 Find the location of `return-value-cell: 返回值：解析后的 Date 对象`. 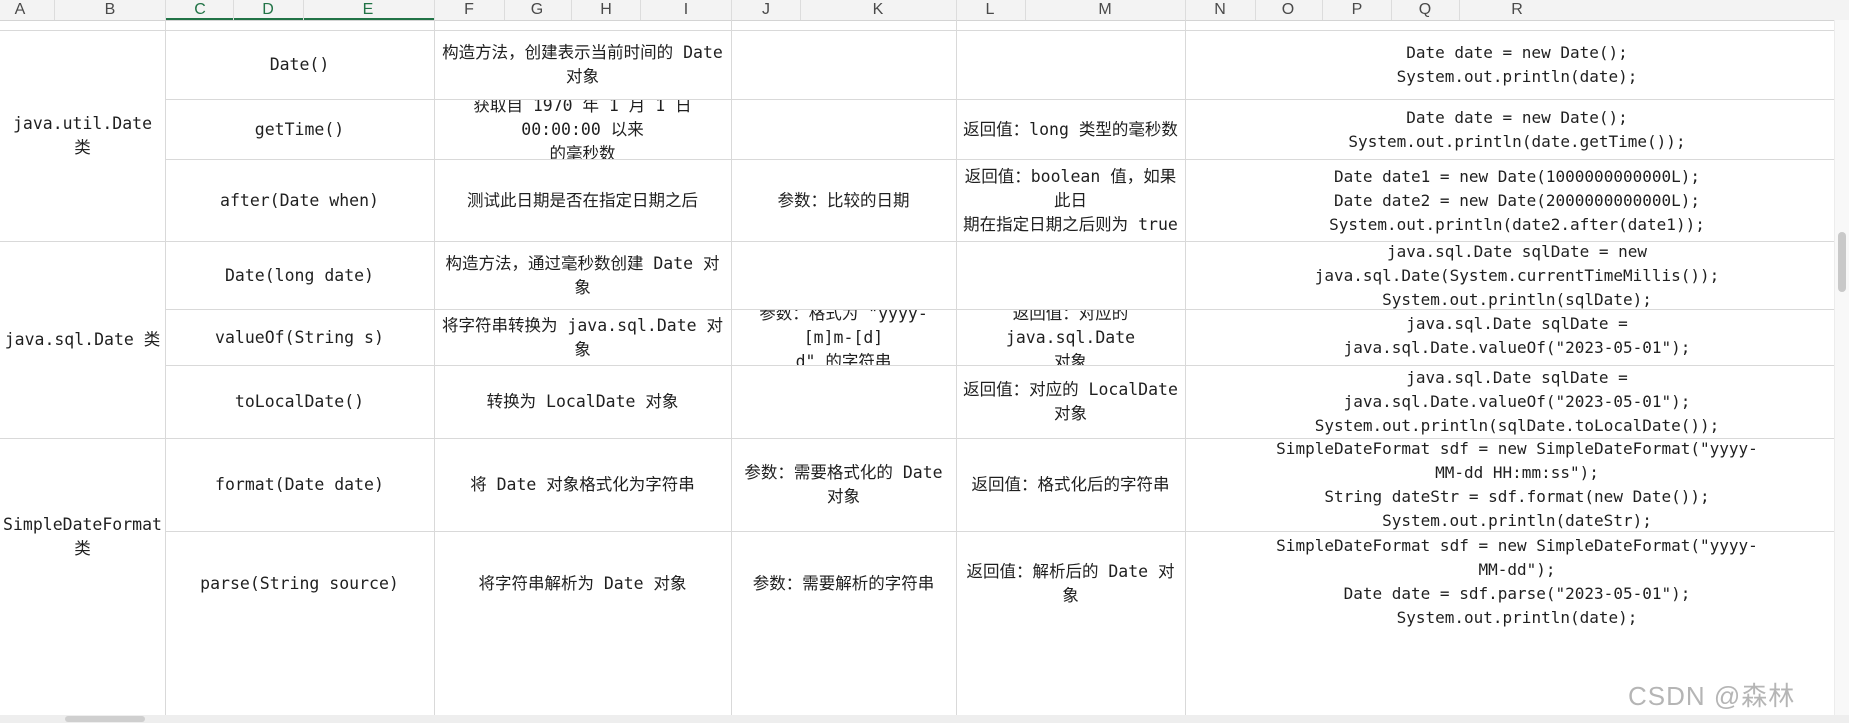

return-value-cell: 返回值：解析后的 Date 对象 is located at coordinates (1070, 583).